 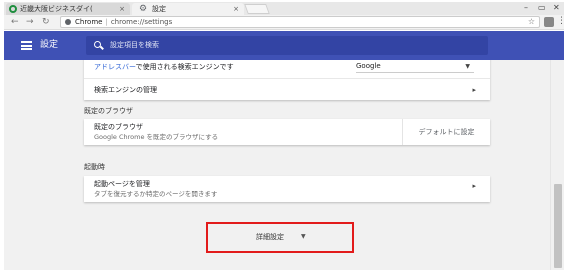 What do you see at coordinates (97, 44) in the screenshot?
I see `search-icon` at bounding box center [97, 44].